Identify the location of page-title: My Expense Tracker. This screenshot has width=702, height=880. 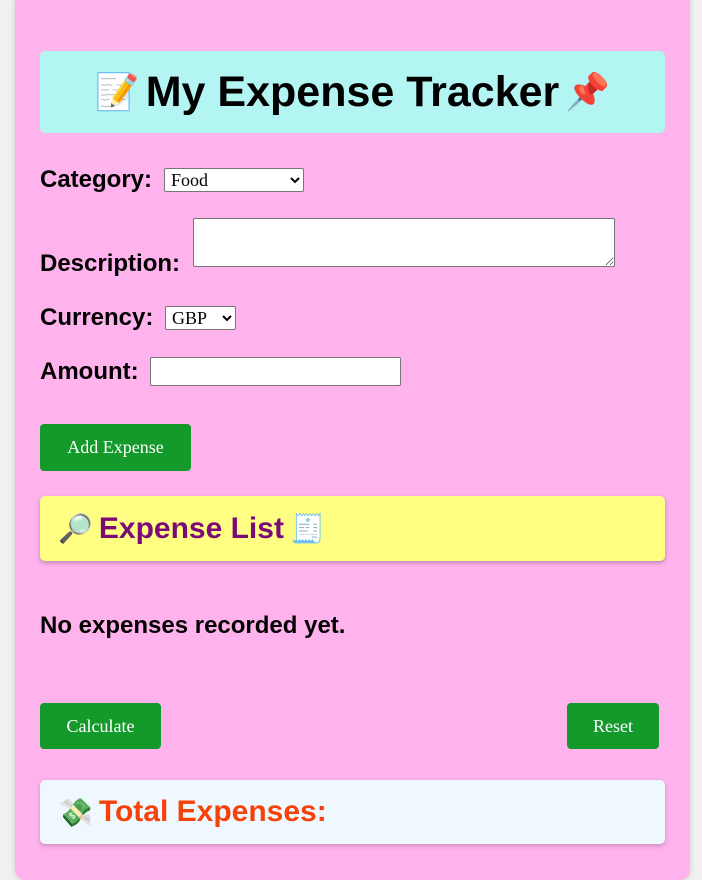
(352, 91).